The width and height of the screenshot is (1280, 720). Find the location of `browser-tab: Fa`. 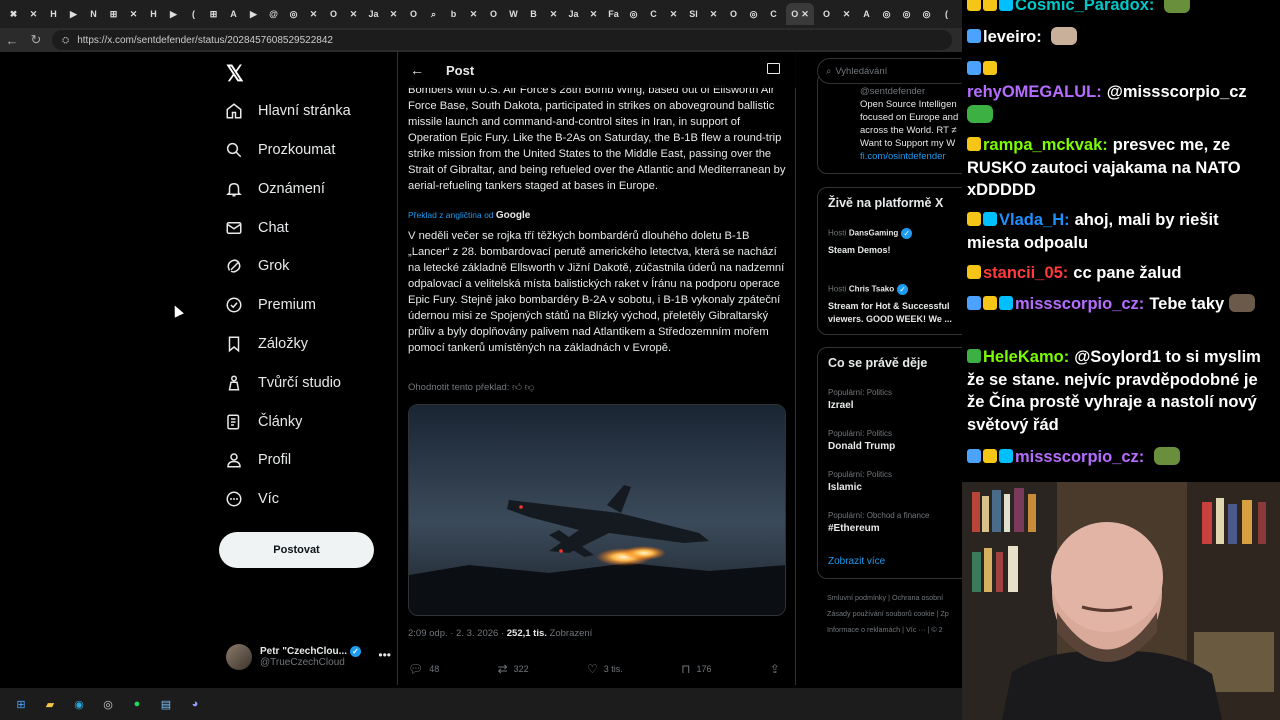

browser-tab: Fa is located at coordinates (613, 14).